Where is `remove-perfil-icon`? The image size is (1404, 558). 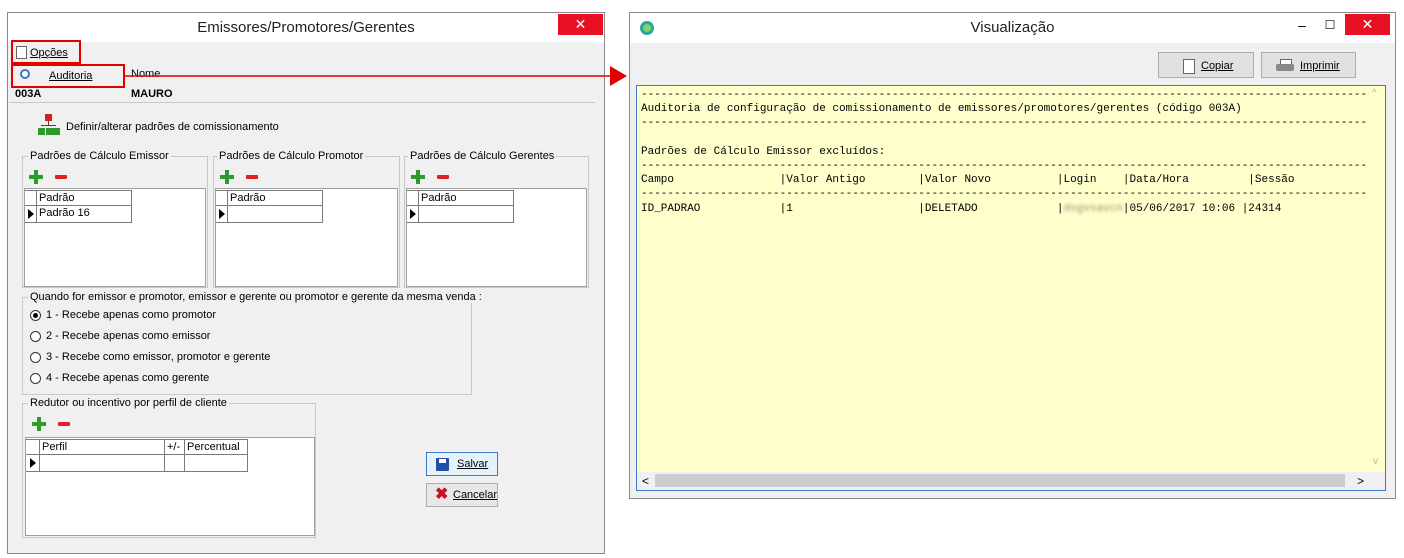
remove-perfil-icon is located at coordinates (64, 424).